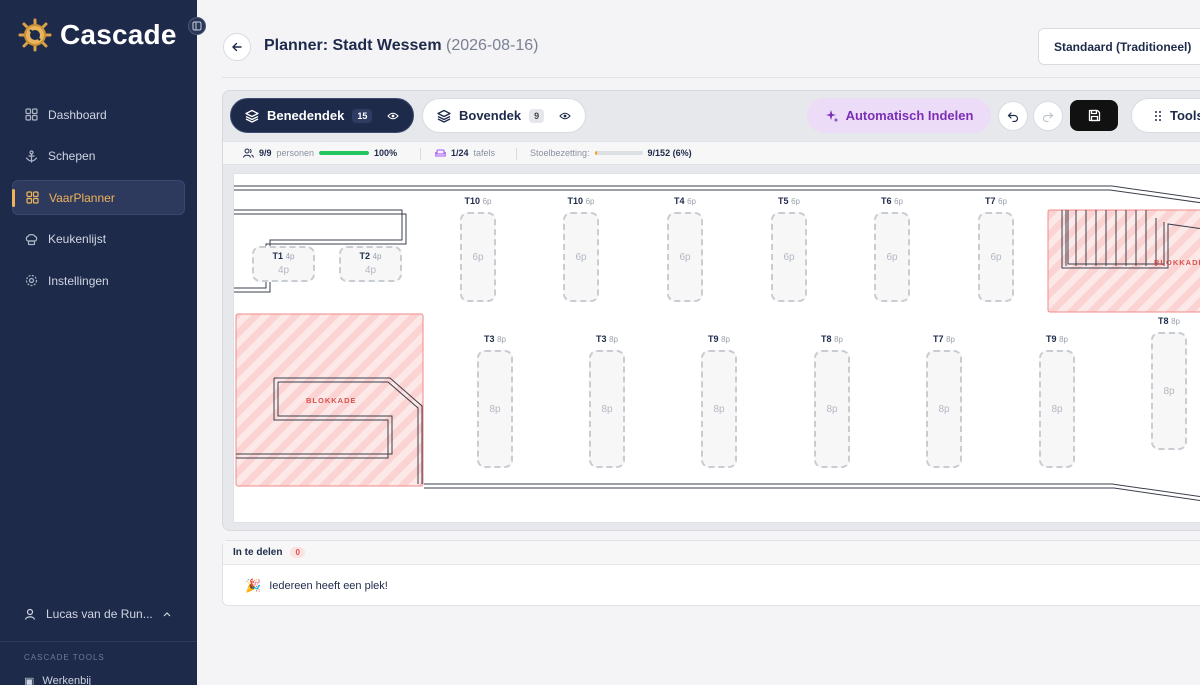 Image resolution: width=1200 pixels, height=685 pixels. Describe the element at coordinates (996, 249) in the screenshot. I see `table-t7: T7 6p 6p` at that location.